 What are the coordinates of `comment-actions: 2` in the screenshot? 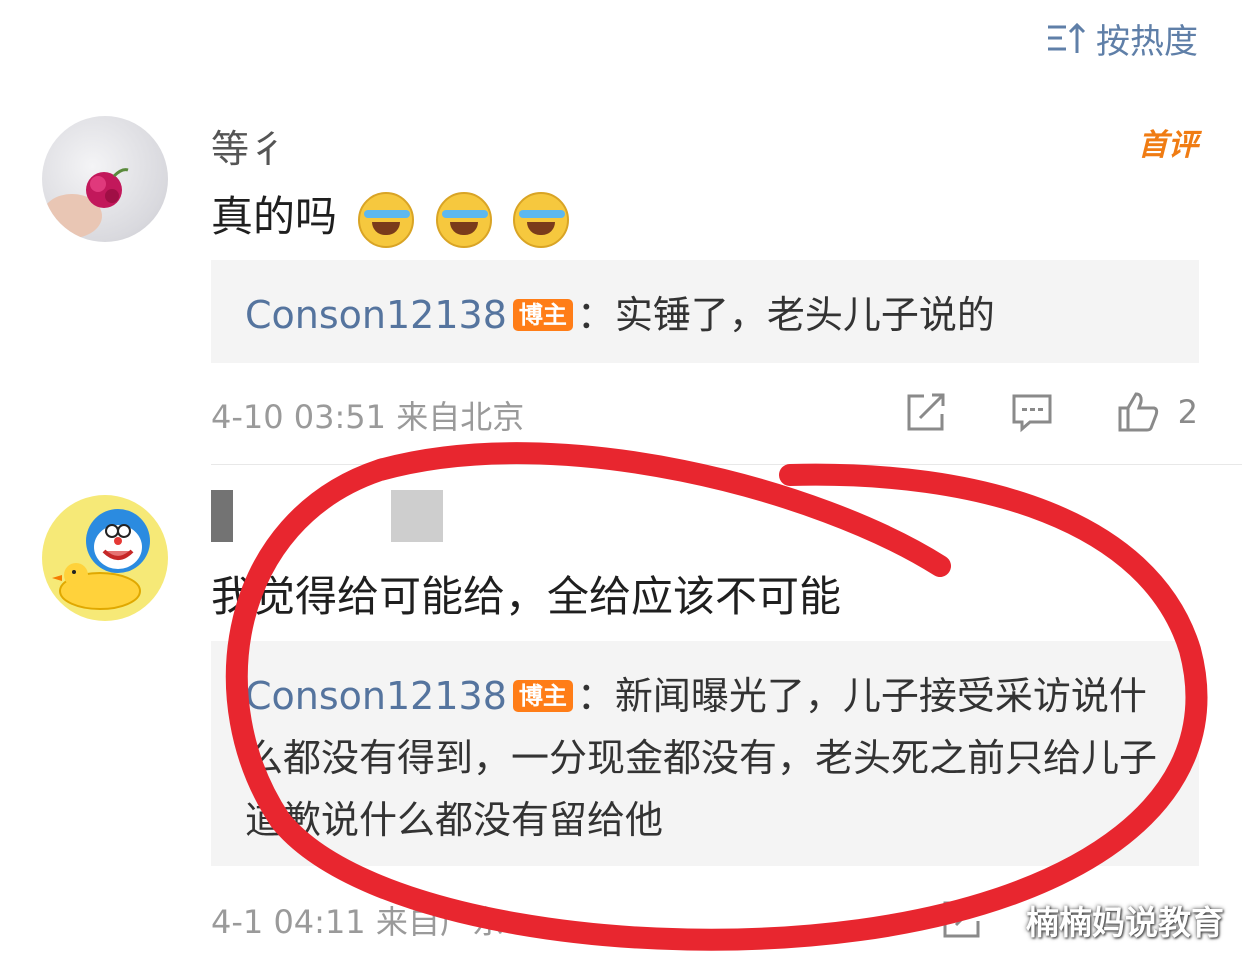 It's located at (1051, 412).